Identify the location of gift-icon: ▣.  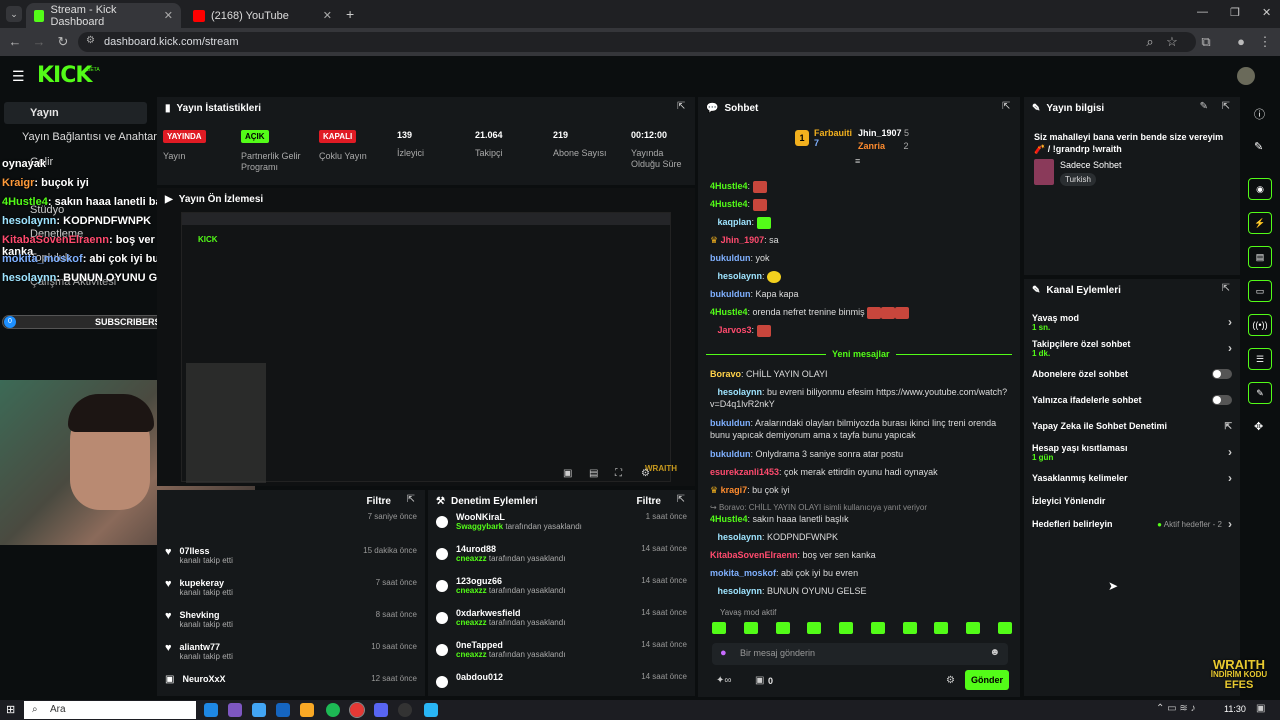
(759, 680).